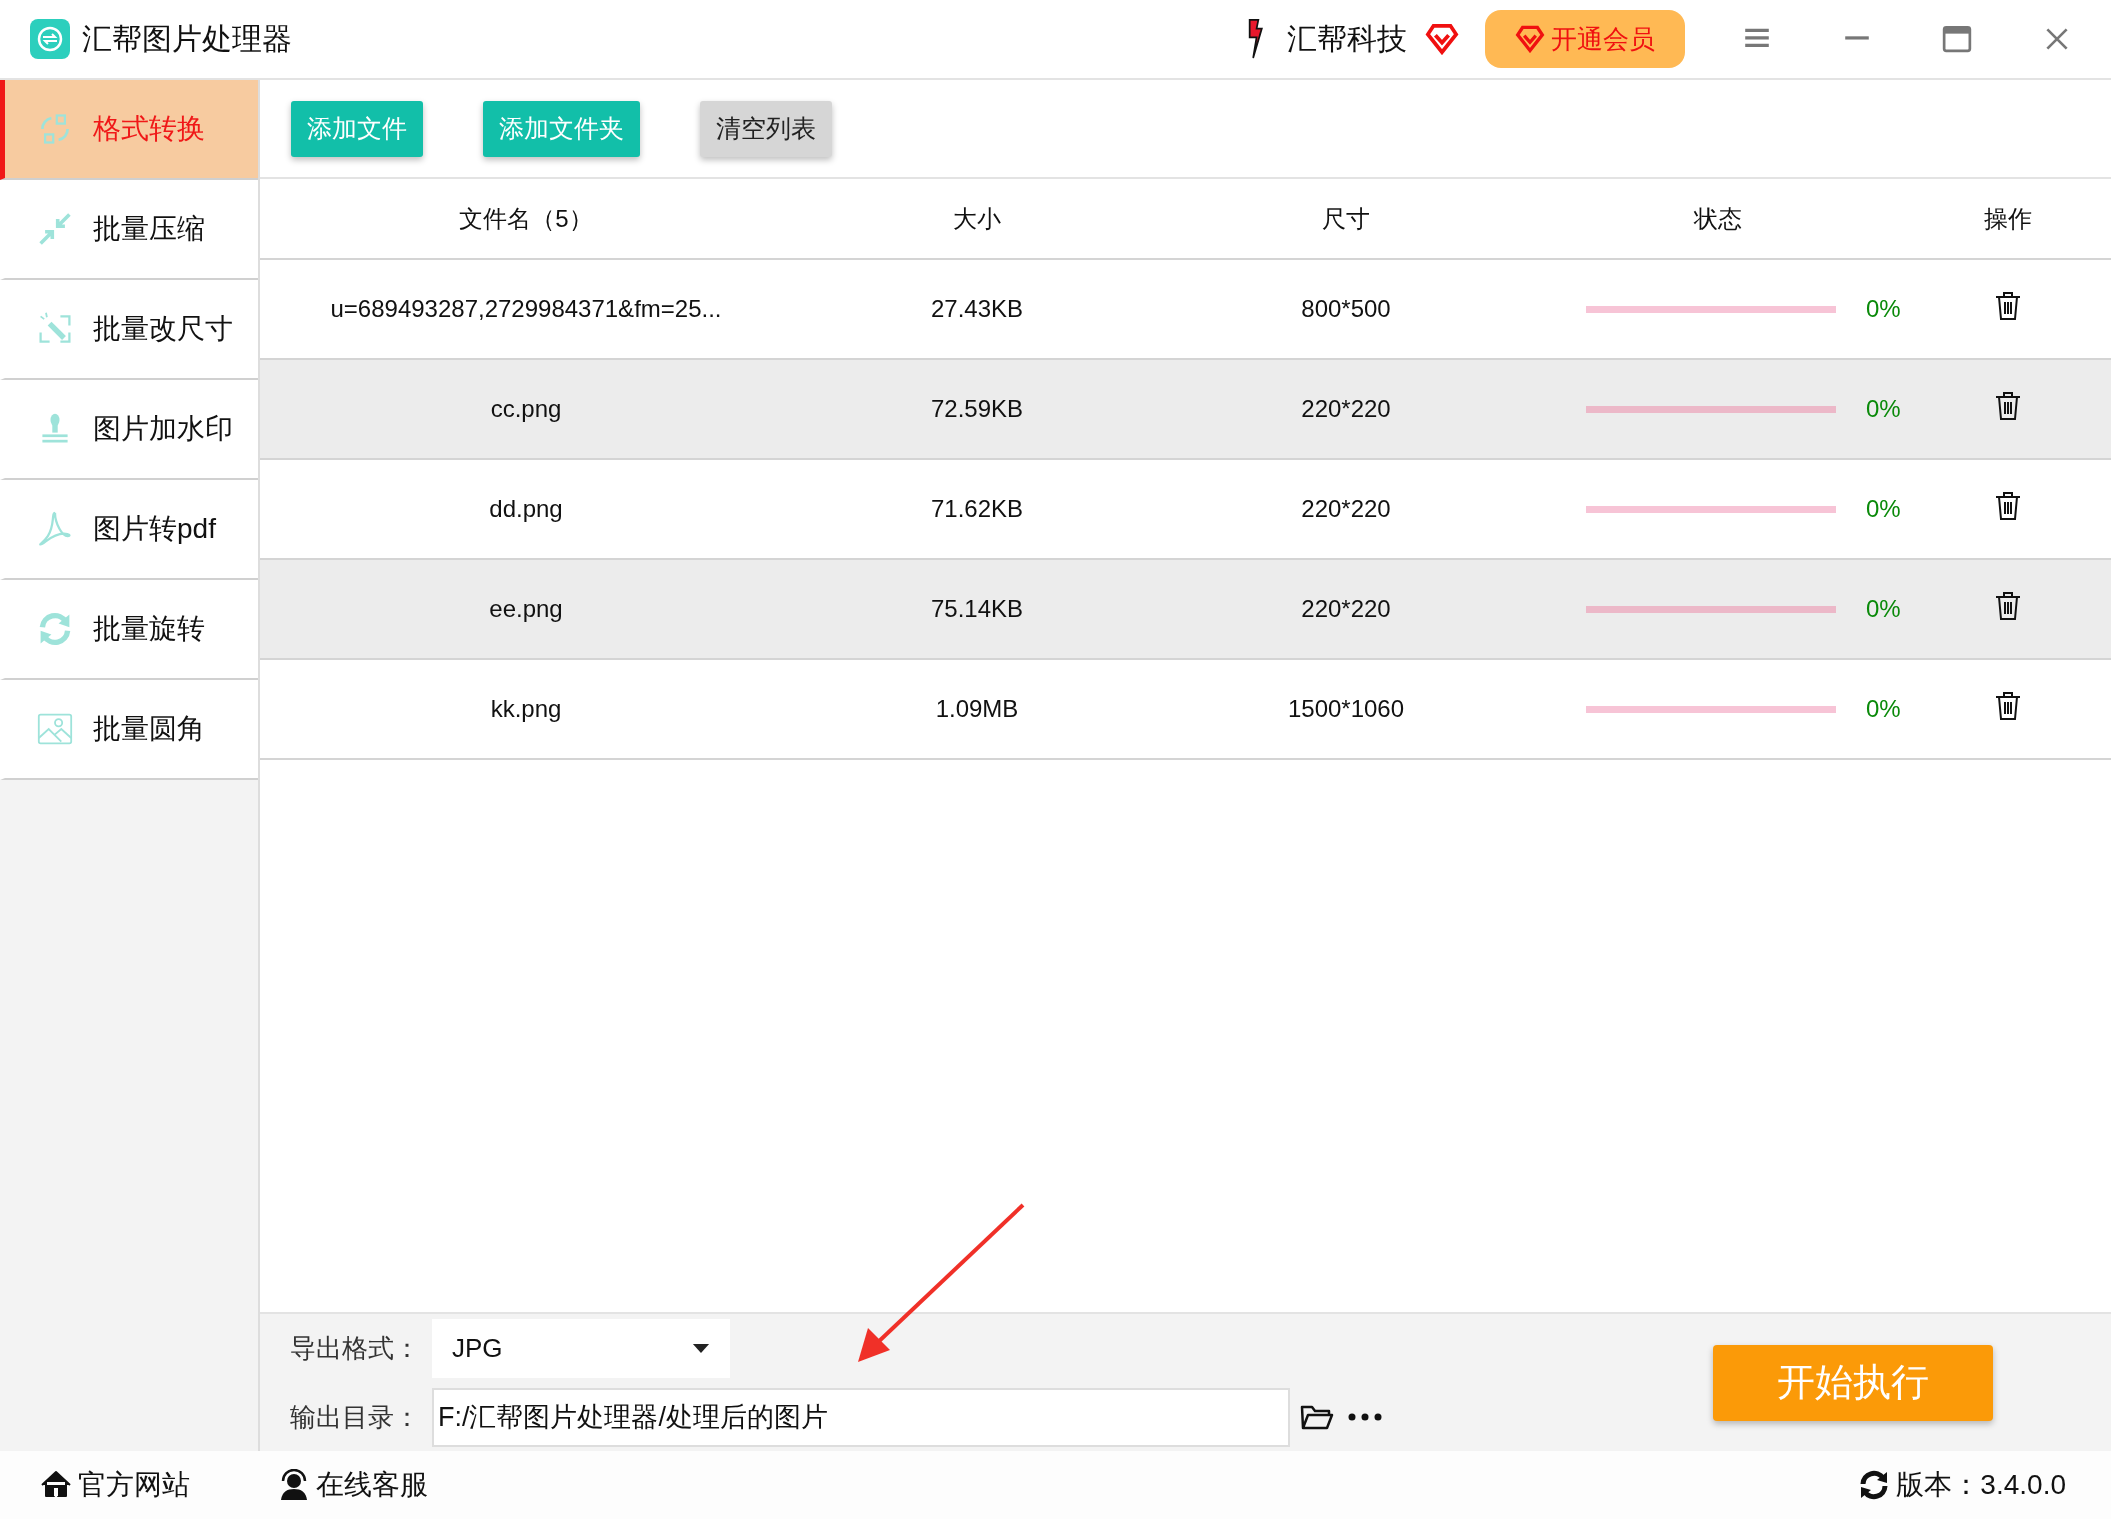 This screenshot has width=2111, height=1519. Describe the element at coordinates (1981, 1485) in the screenshot. I see `version-label: 版本：3.4.0.0` at that location.